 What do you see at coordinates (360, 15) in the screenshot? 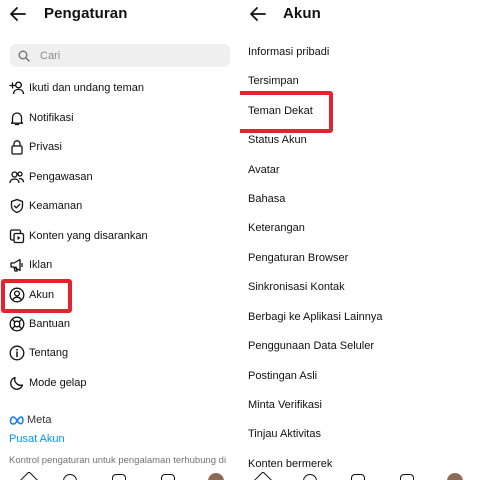
I see `account-header: Akun` at bounding box center [360, 15].